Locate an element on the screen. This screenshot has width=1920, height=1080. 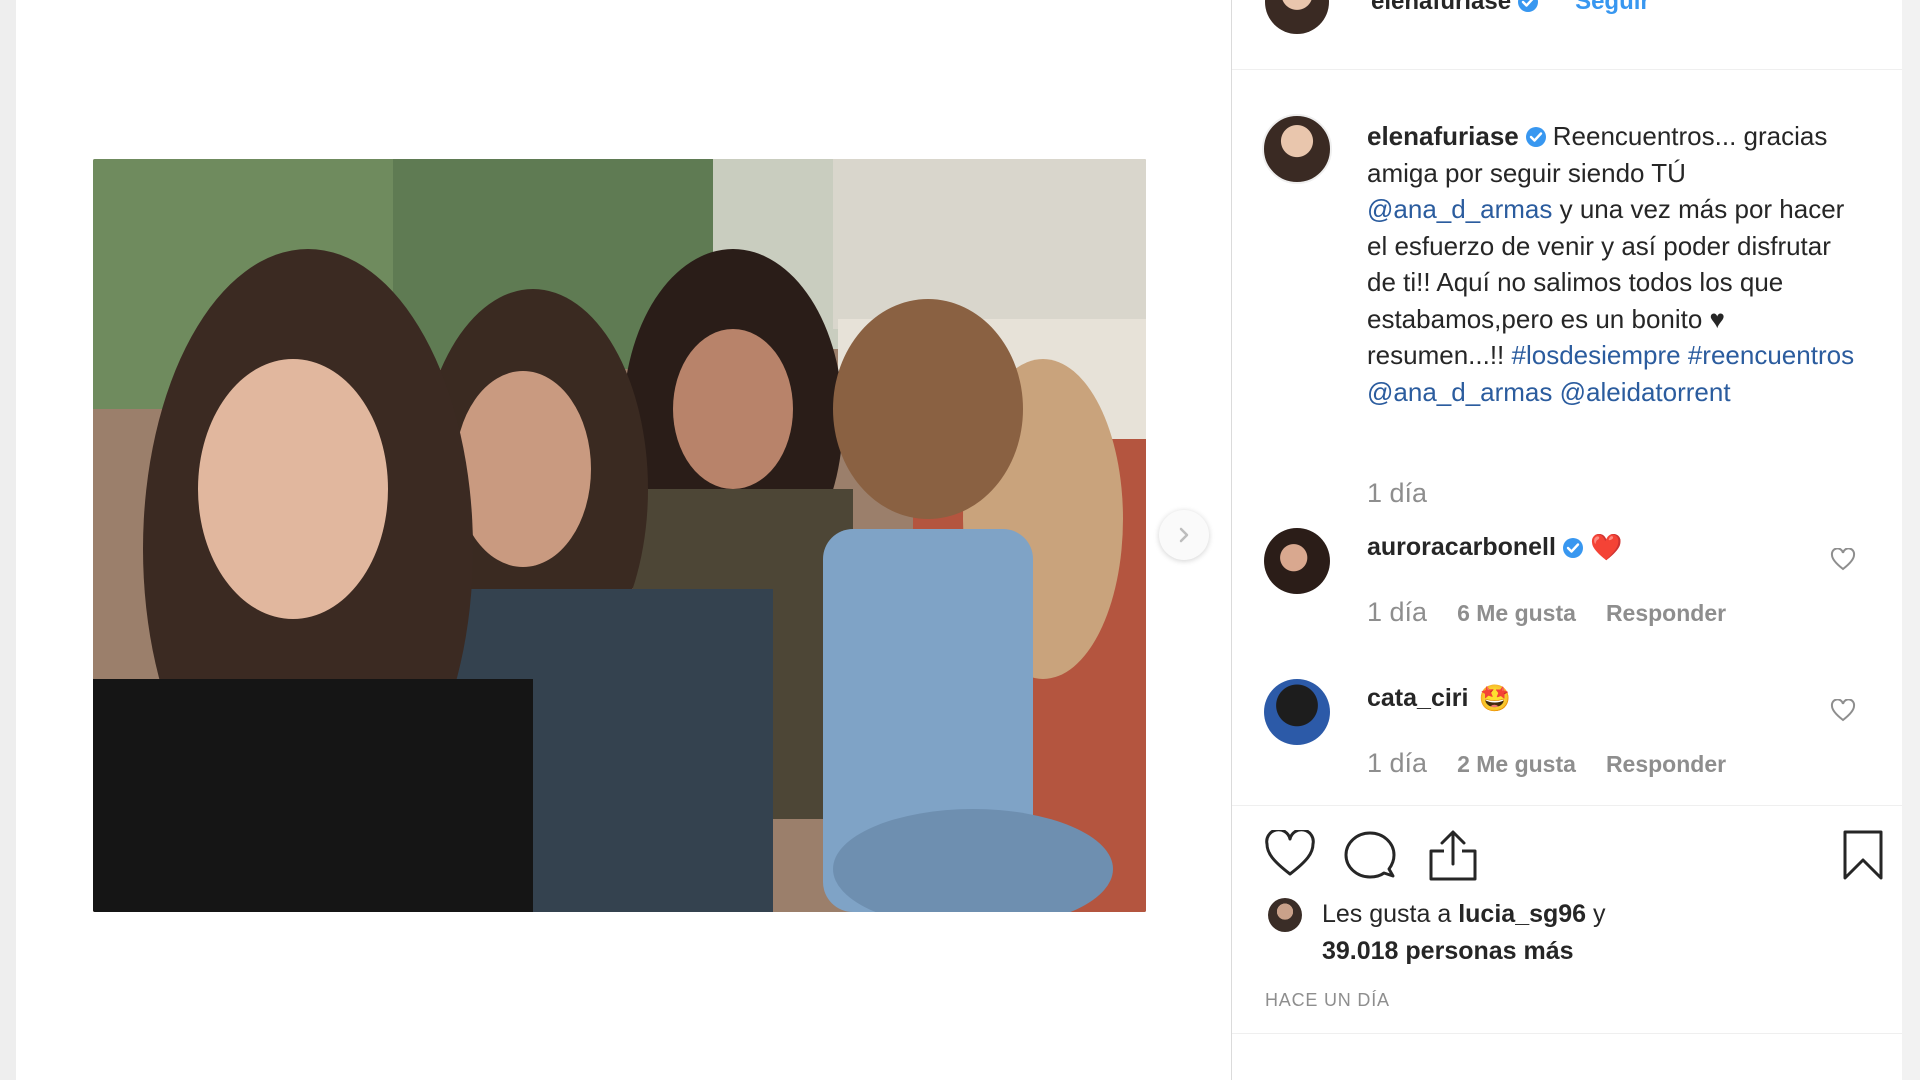
header-divider is located at coordinates (1567, 69).